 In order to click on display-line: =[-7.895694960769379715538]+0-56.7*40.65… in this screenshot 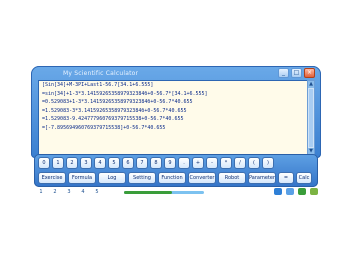, I will do `click(104, 127)`.